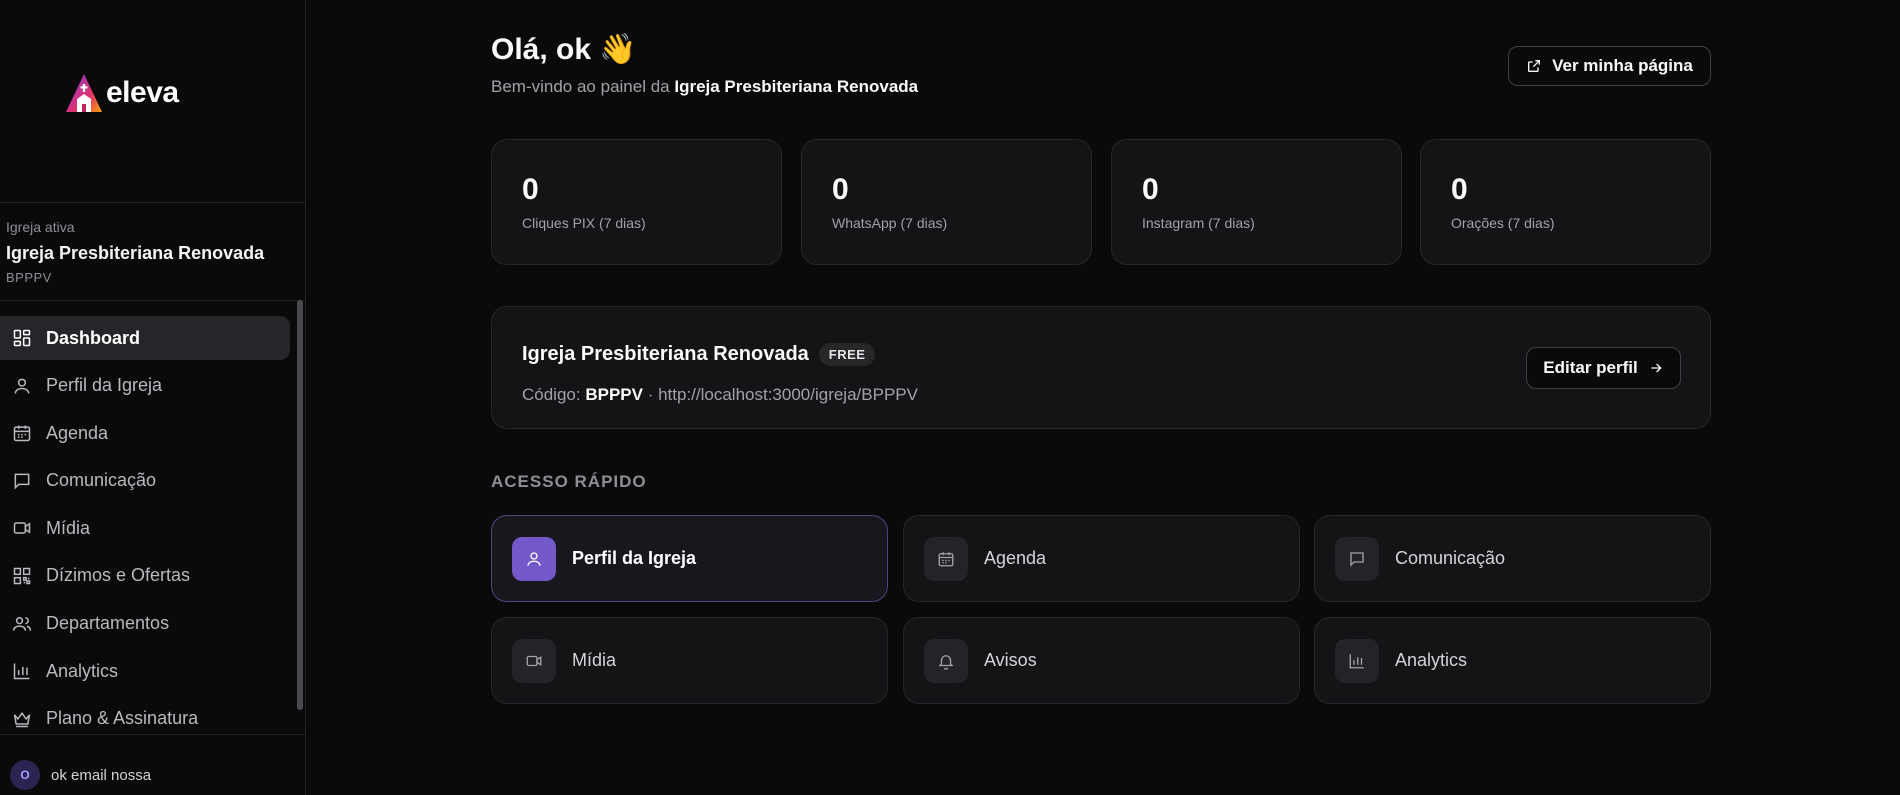 Image resolution: width=1900 pixels, height=795 pixels. Describe the element at coordinates (890, 223) in the screenshot. I see `stat-label: WhatsApp (7 dias)` at that location.